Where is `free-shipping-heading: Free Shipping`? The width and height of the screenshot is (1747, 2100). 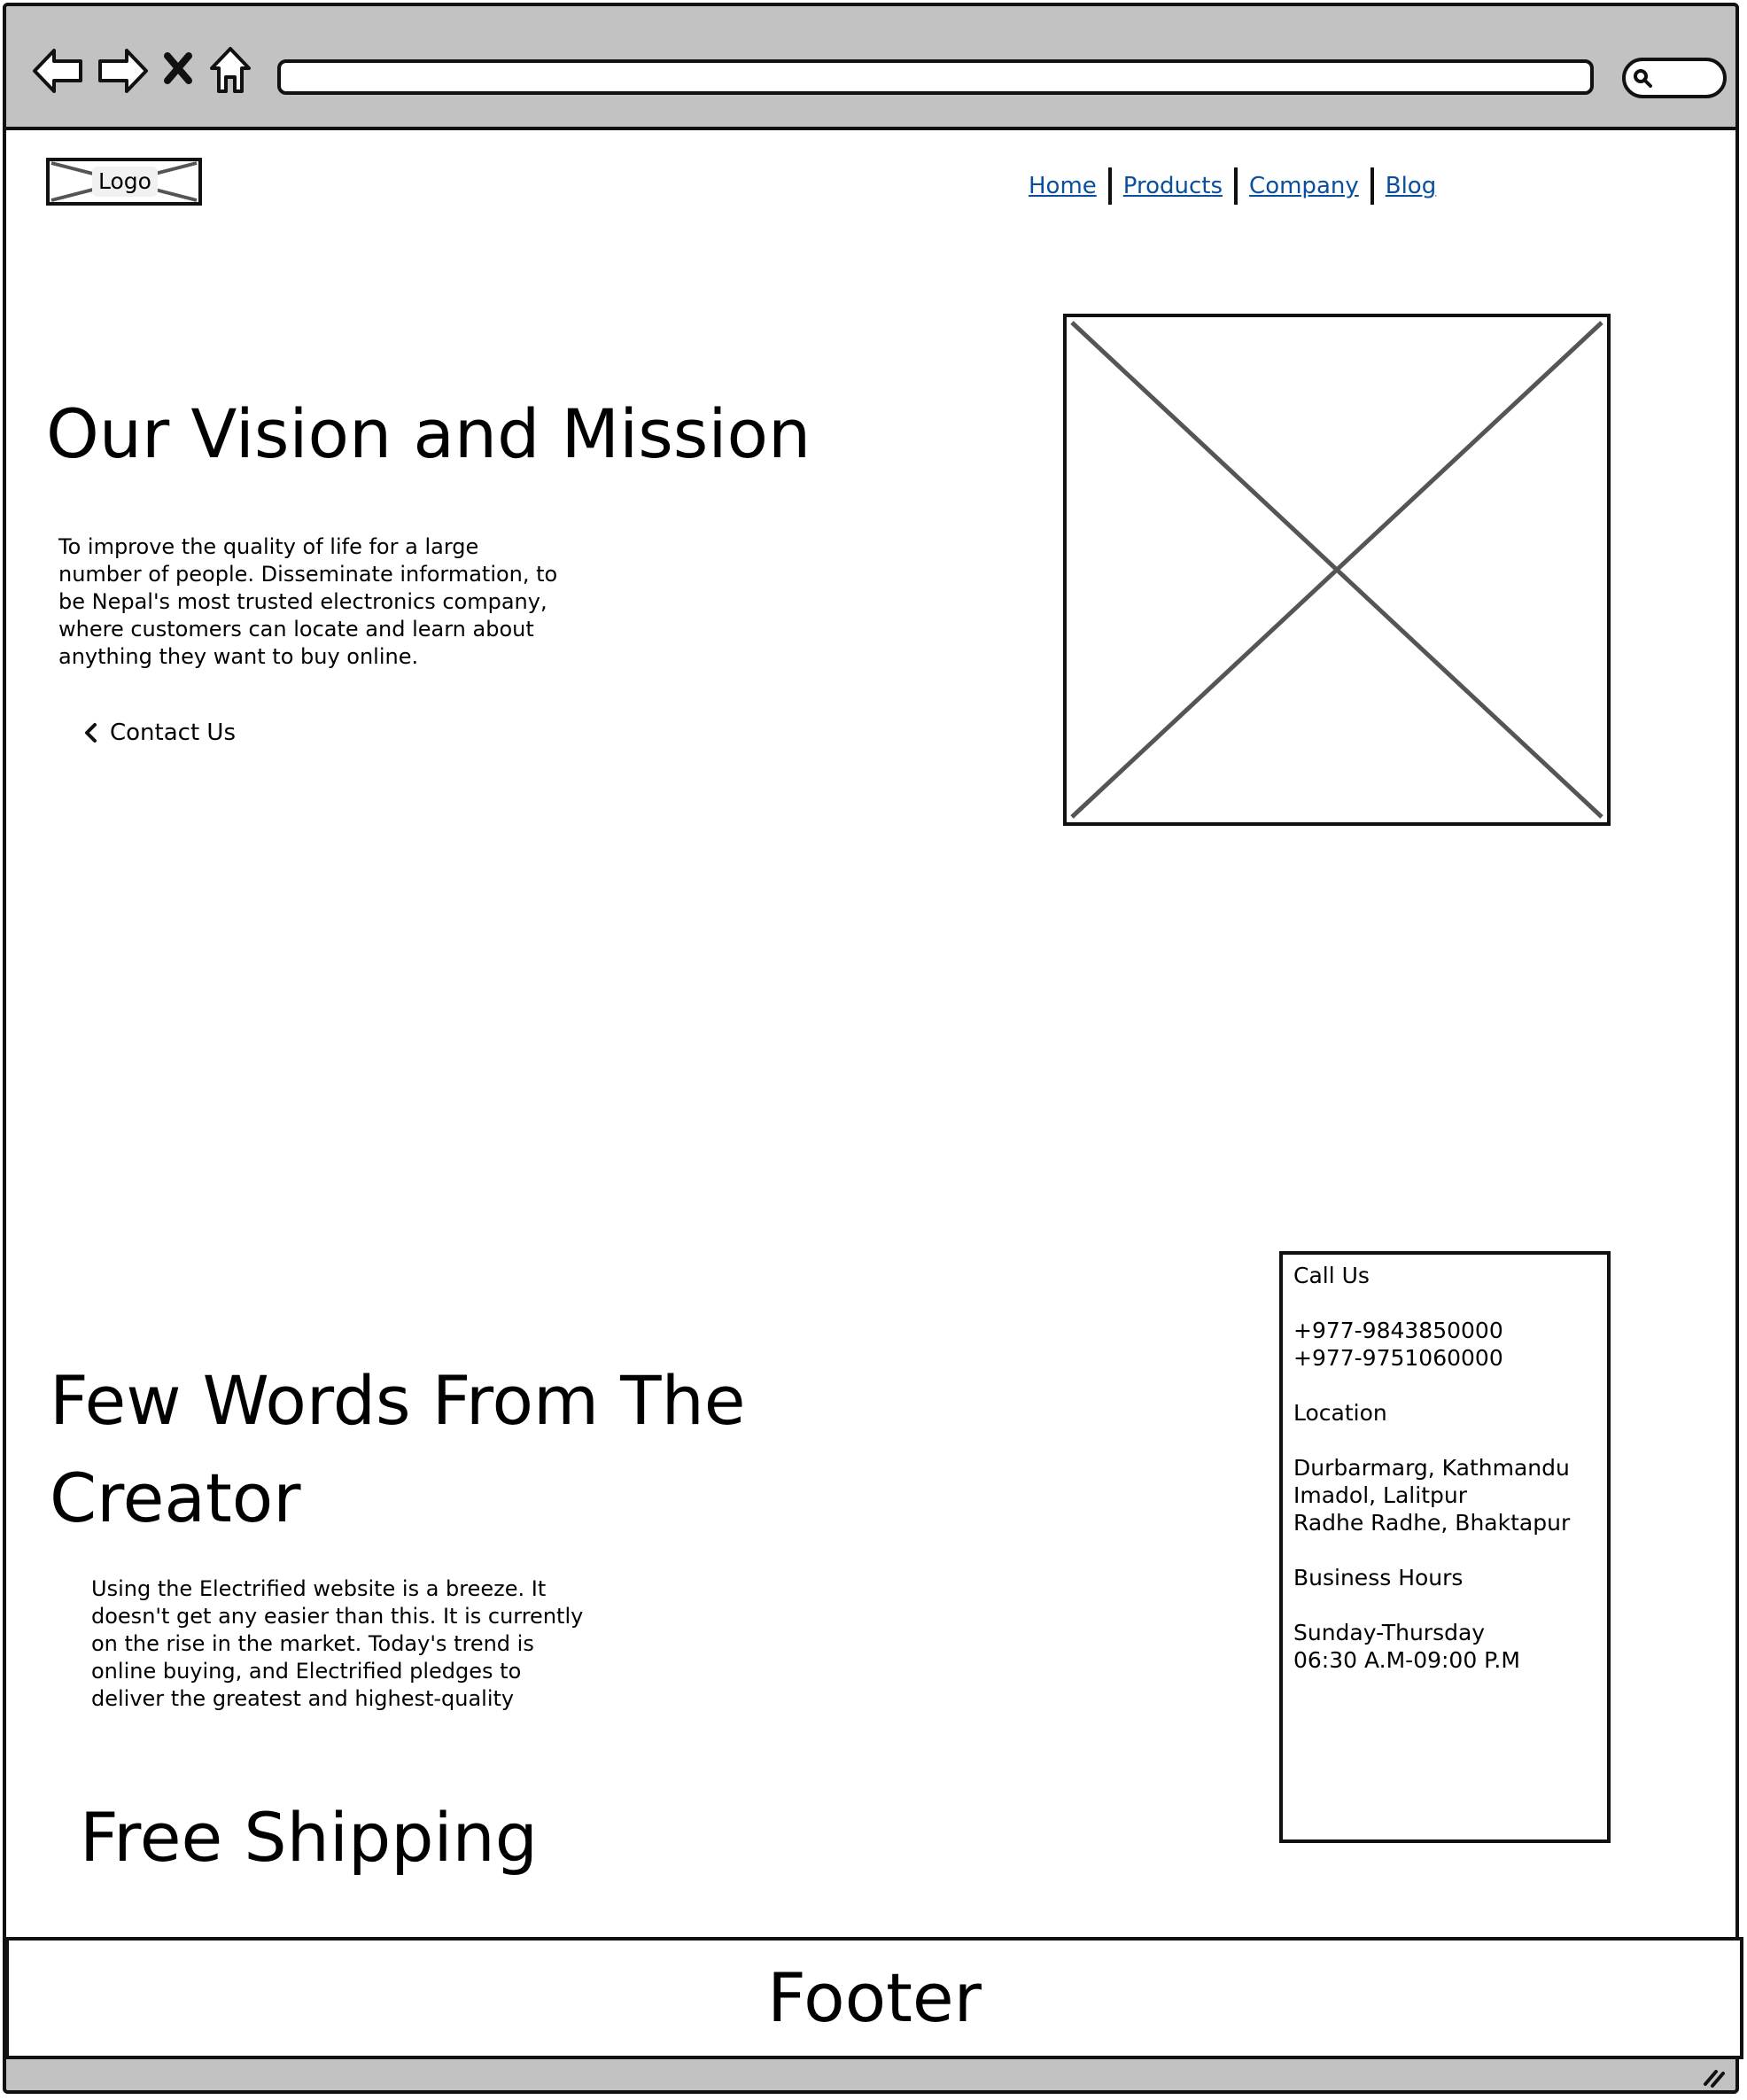 free-shipping-heading: Free Shipping is located at coordinates (309, 1837).